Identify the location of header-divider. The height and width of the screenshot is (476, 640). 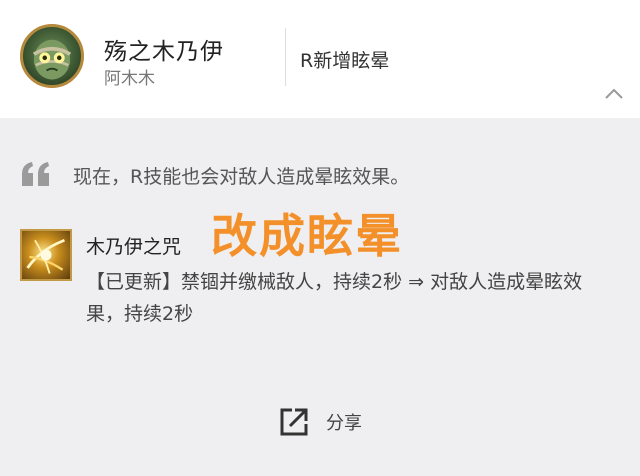
(285, 57).